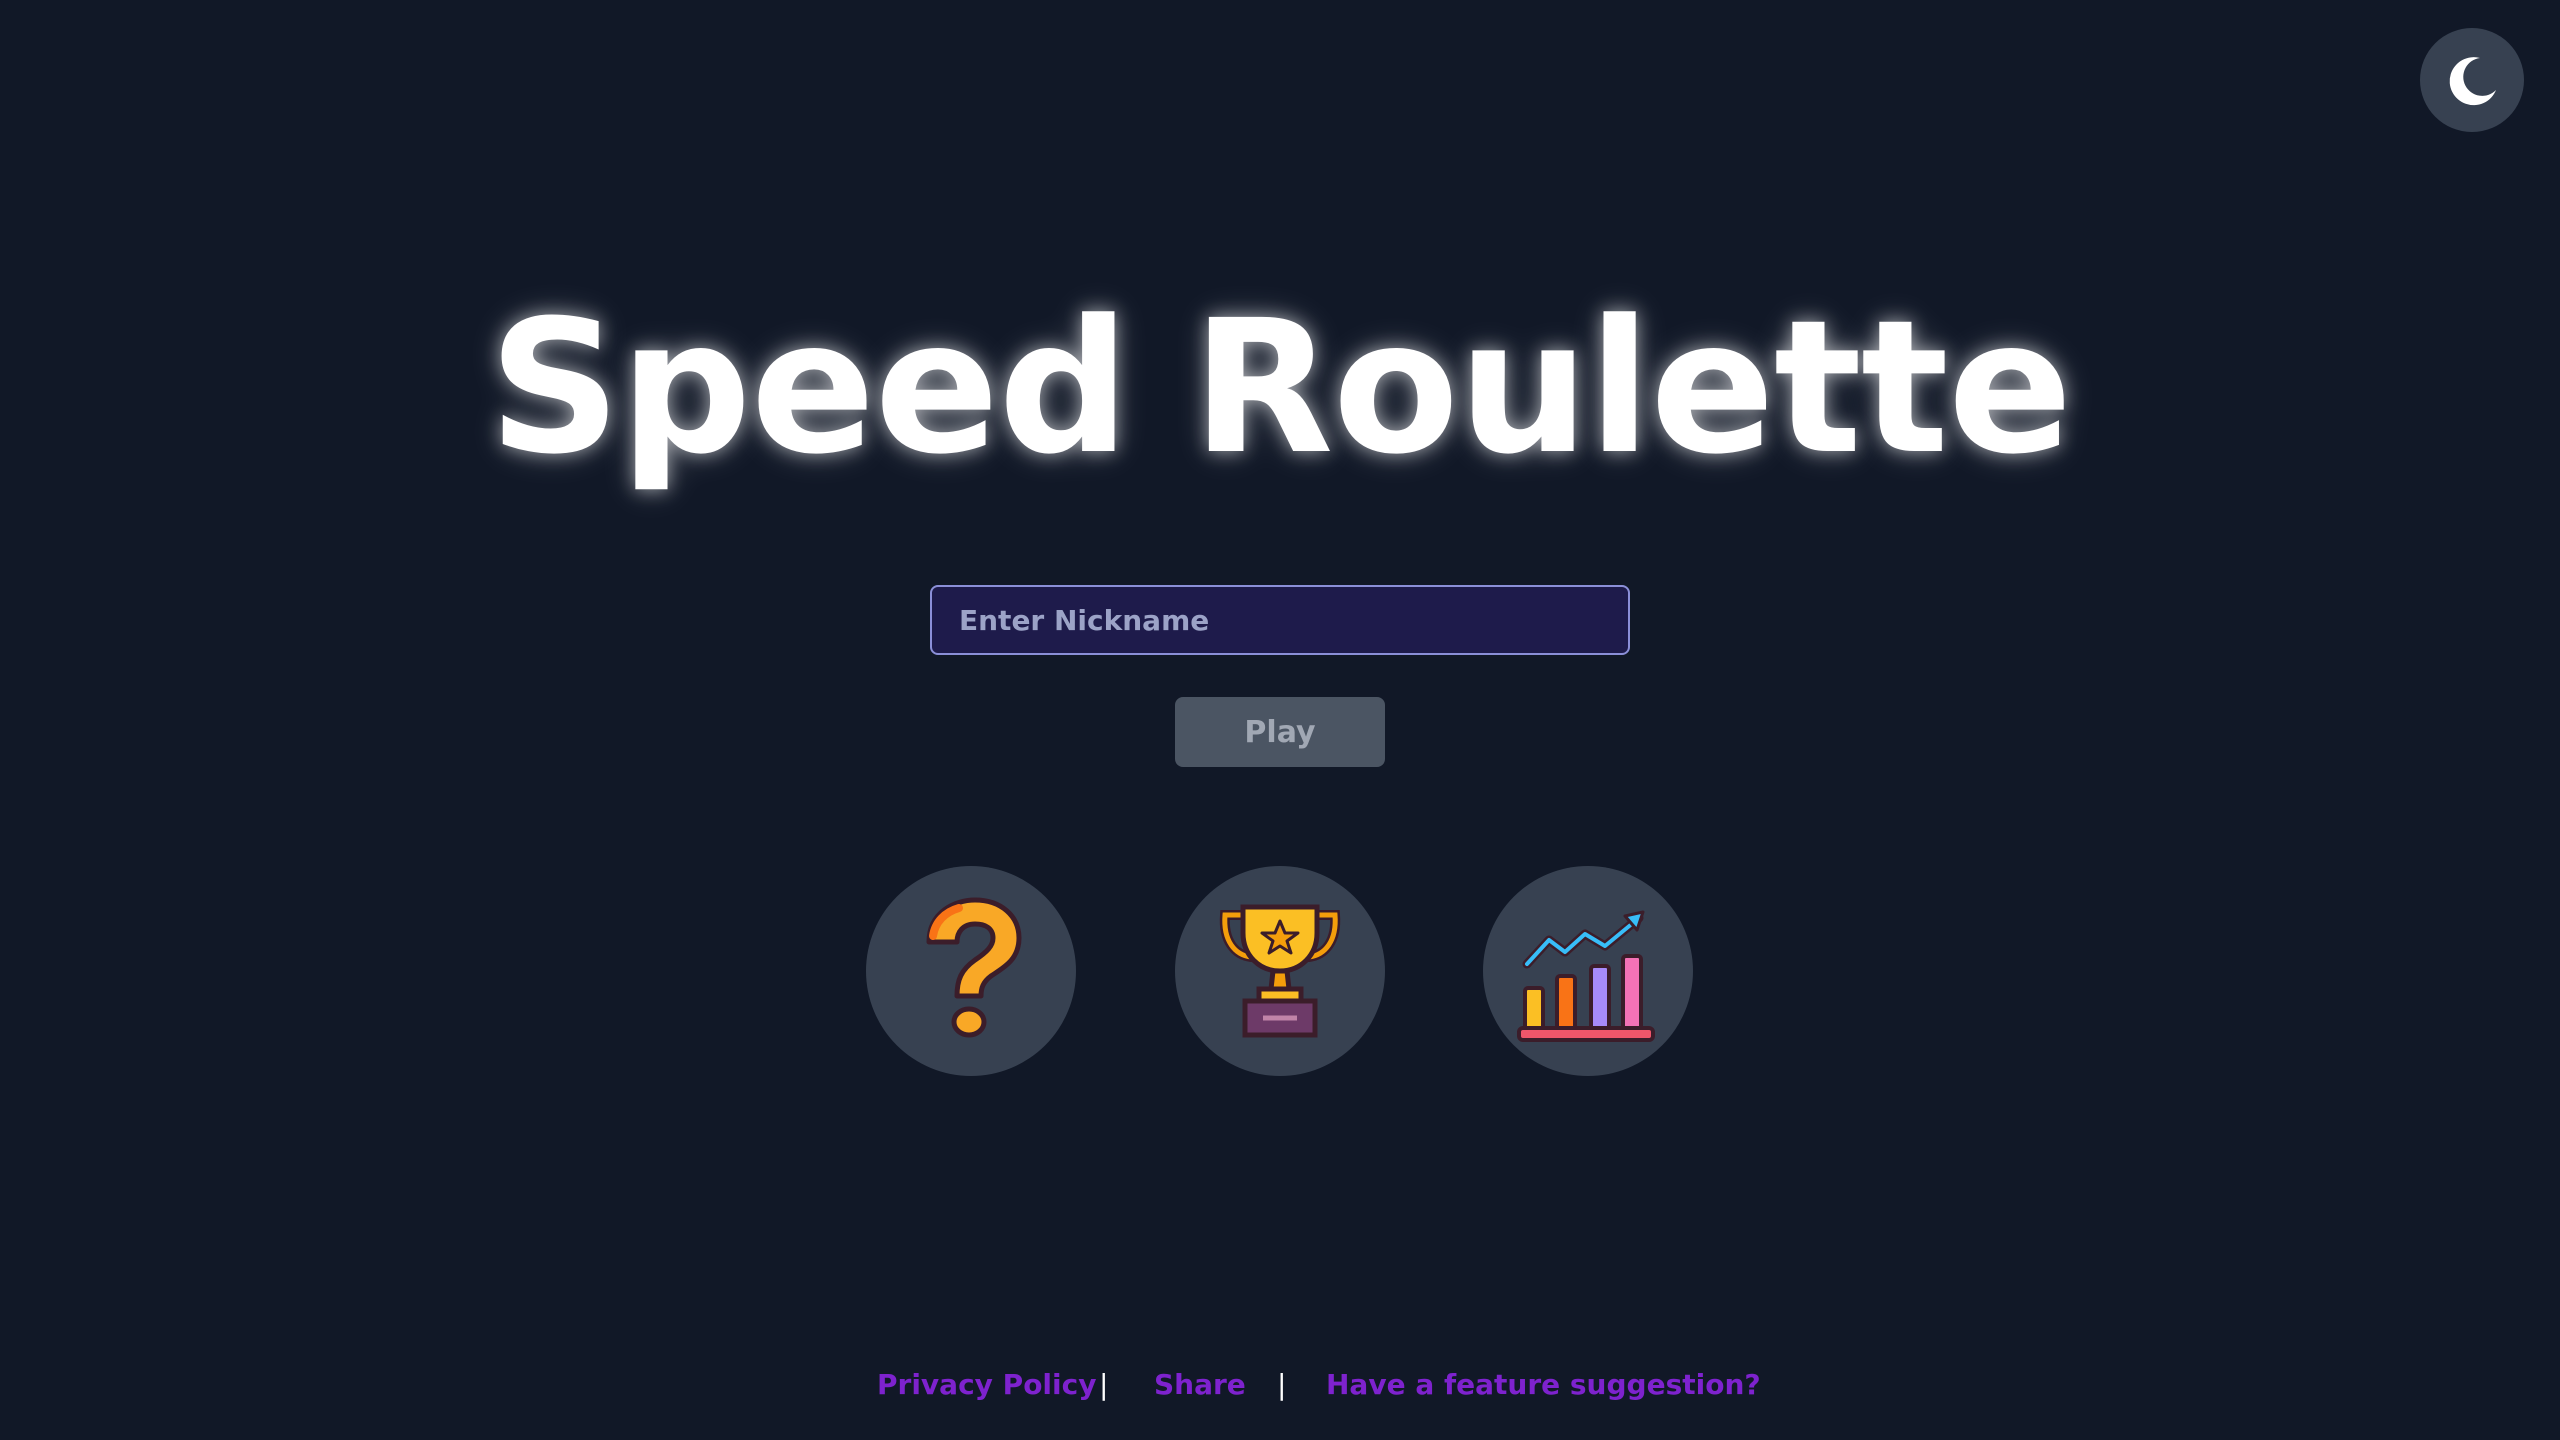 The image size is (2560, 1440). What do you see at coordinates (1200, 1384) in the screenshot?
I see `share-link: Share` at bounding box center [1200, 1384].